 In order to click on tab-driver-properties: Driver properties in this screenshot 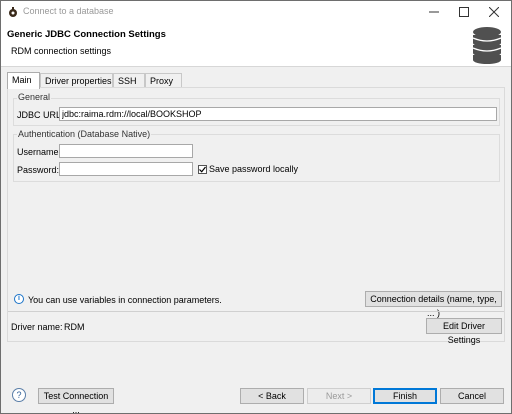, I will do `click(76, 80)`.